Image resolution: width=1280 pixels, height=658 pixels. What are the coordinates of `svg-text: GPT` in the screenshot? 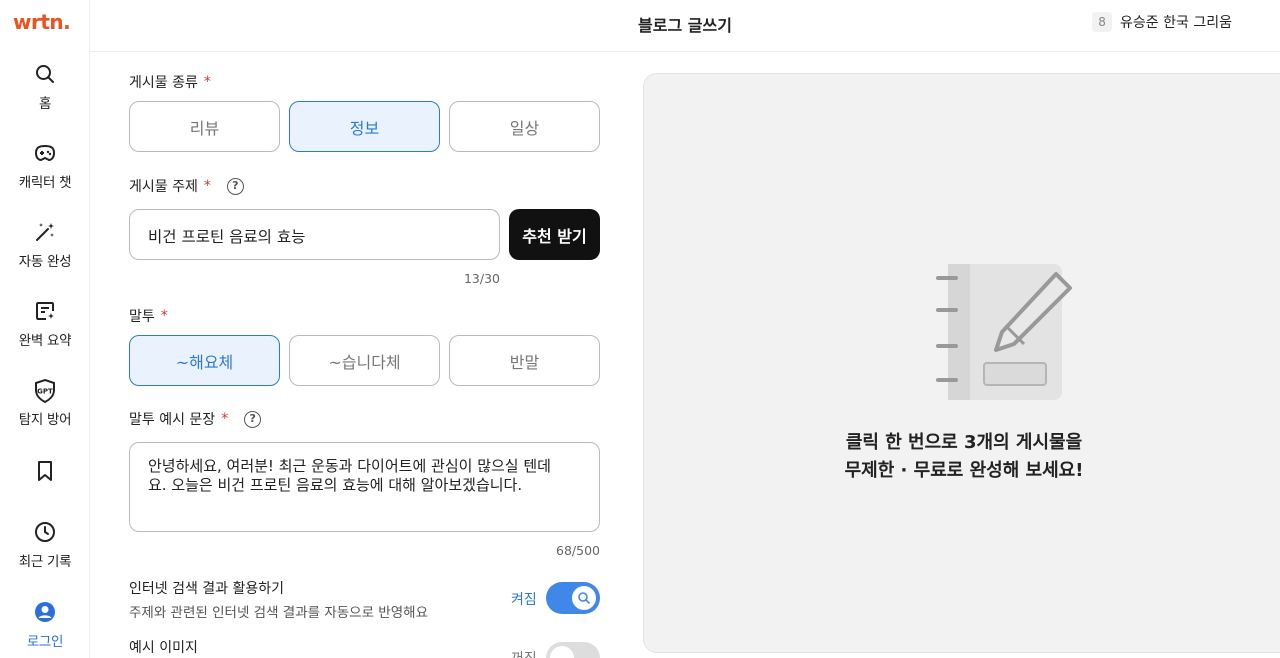 It's located at (45, 392).